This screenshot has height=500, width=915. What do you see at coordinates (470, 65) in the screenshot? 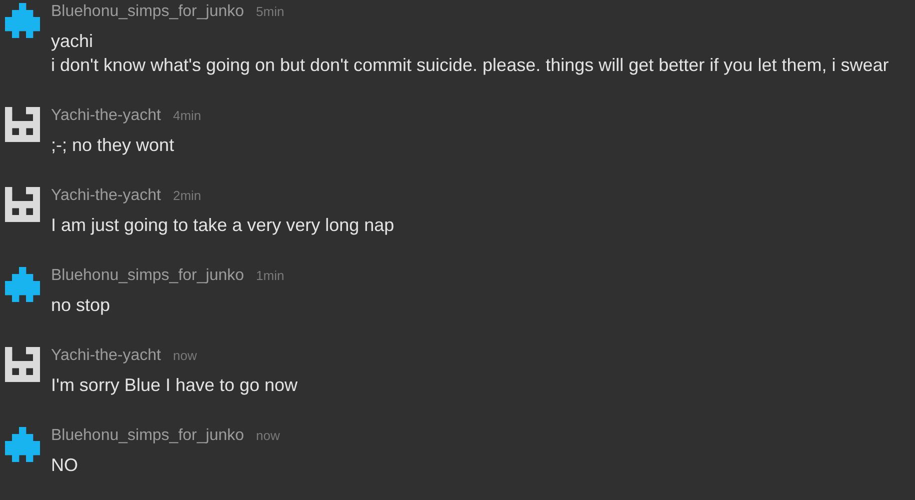
I see `message-text: i don't know what's going on but don't commit suicide. please. things will get better if you let them, i swear` at bounding box center [470, 65].